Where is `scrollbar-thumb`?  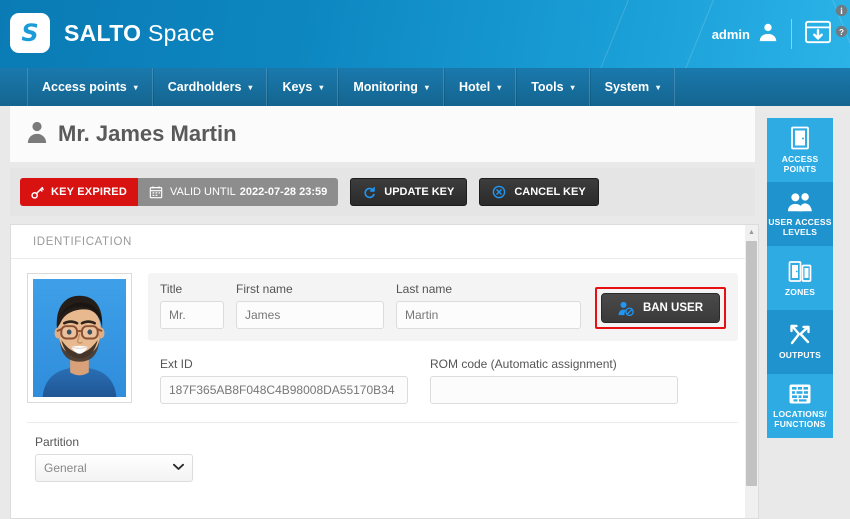 scrollbar-thumb is located at coordinates (751, 363).